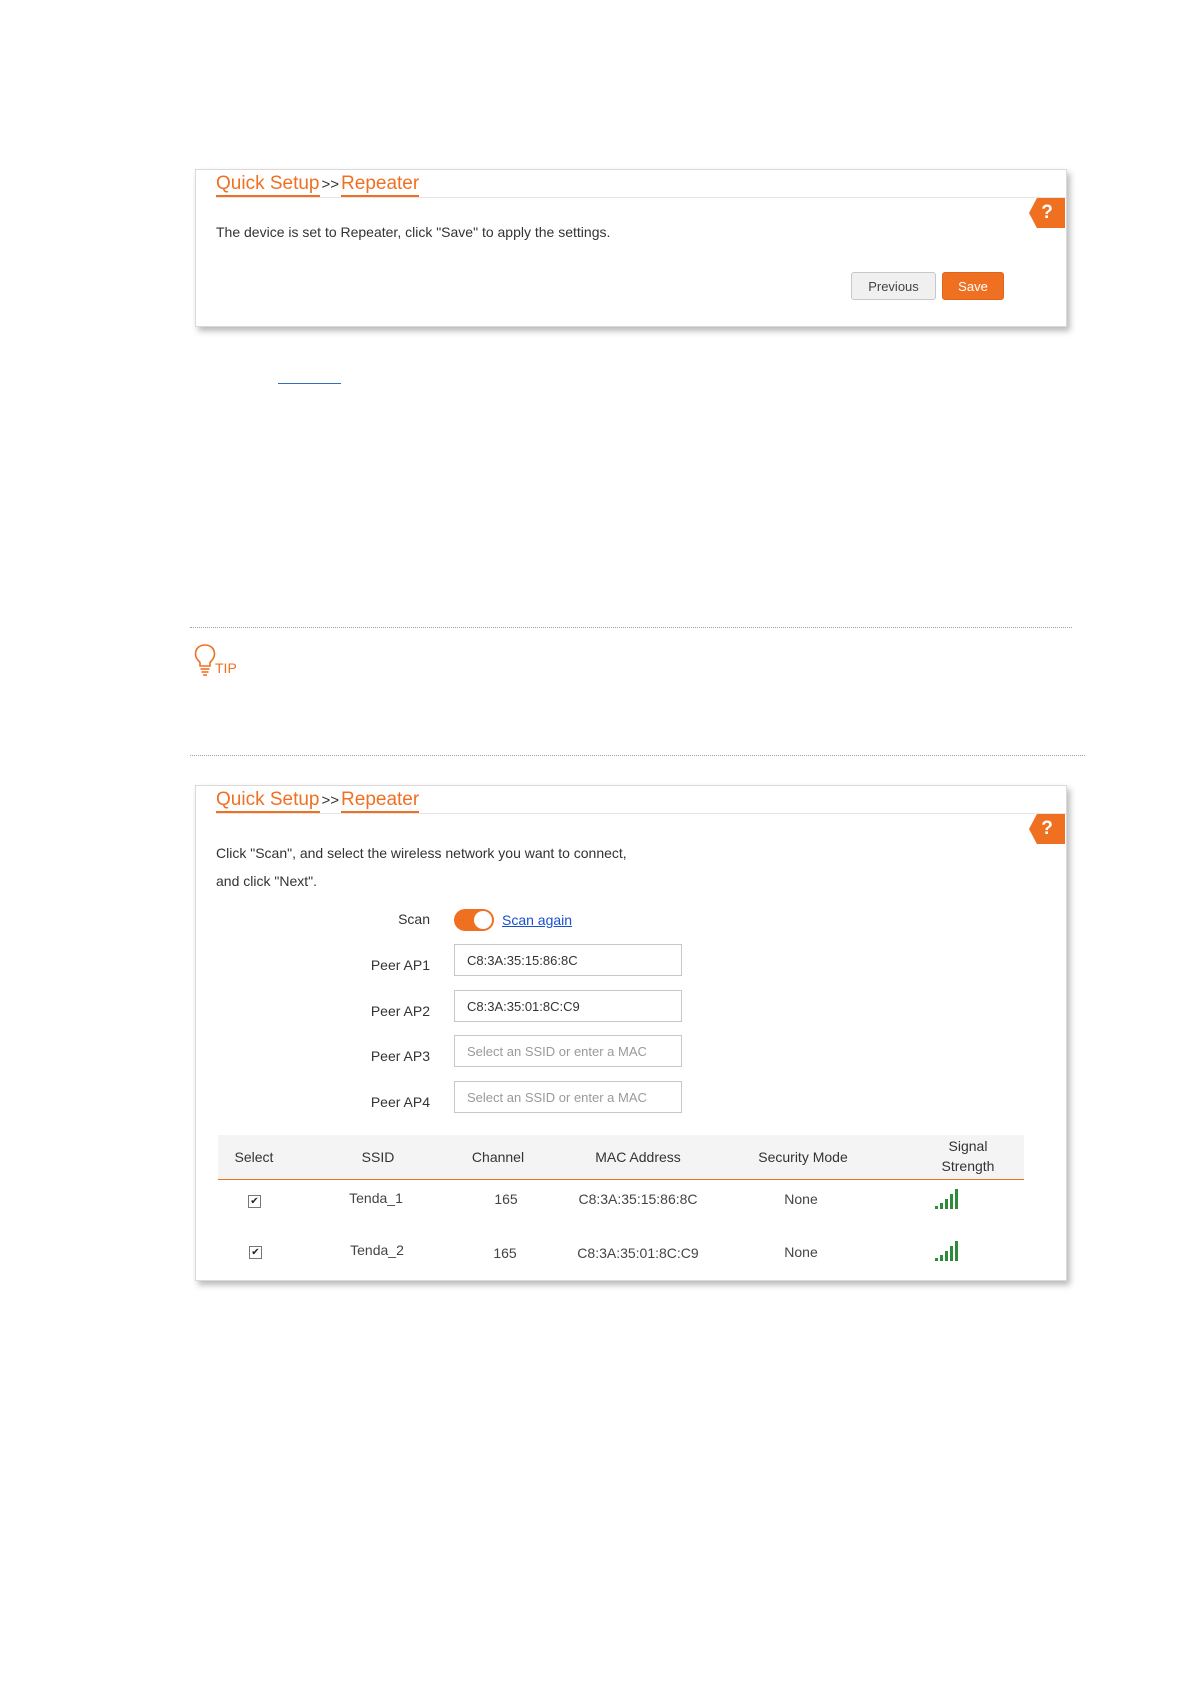 This screenshot has height=1684, width=1191. Describe the element at coordinates (414, 919) in the screenshot. I see `scan-label: Scan` at that location.